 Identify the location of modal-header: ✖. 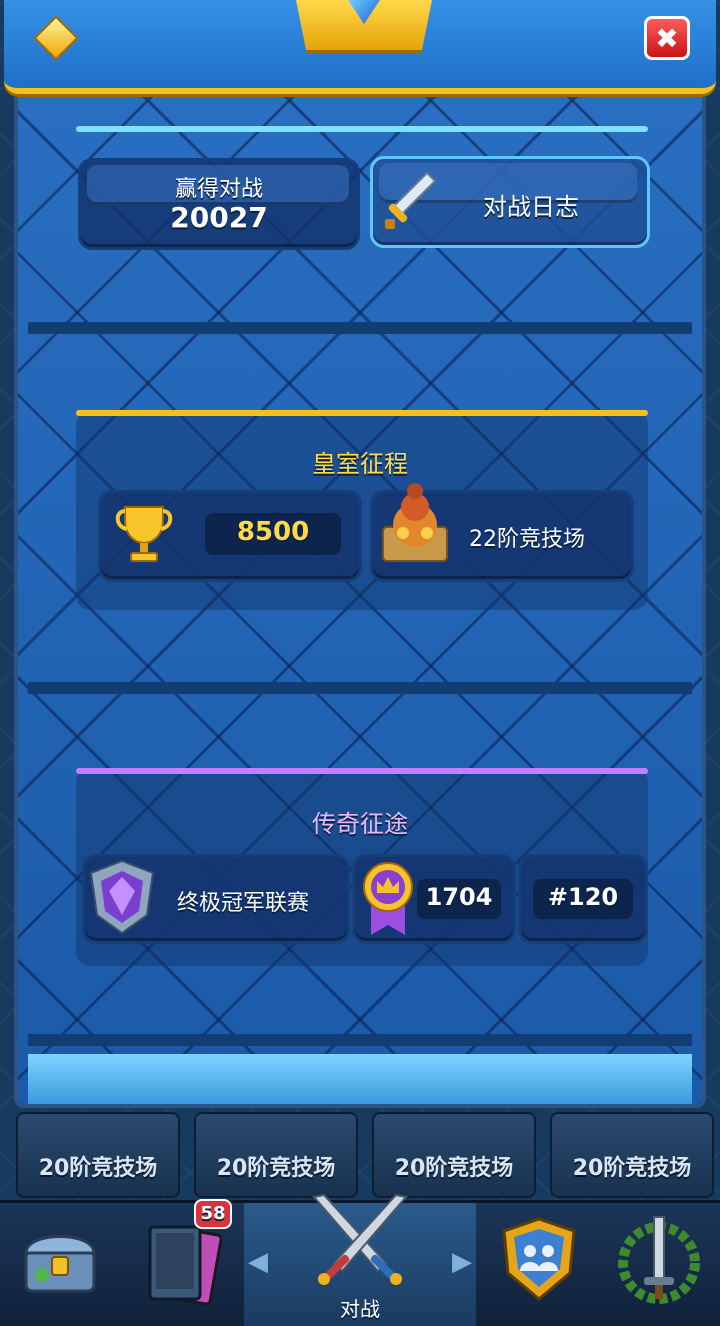
(360, 47).